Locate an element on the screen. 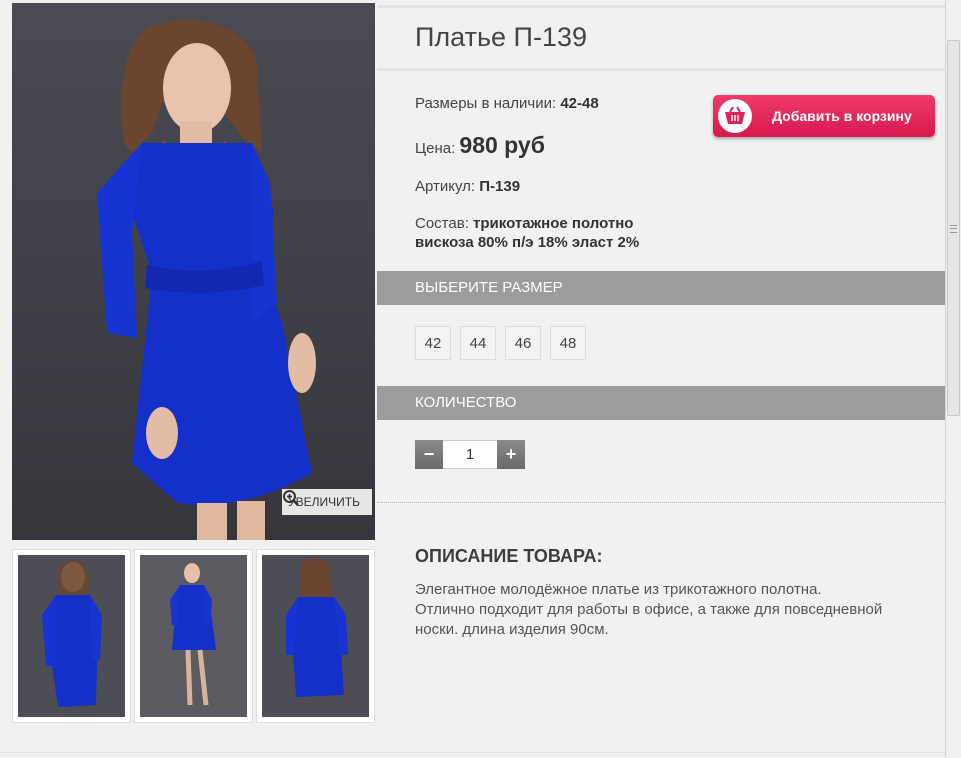  basket-icon is located at coordinates (735, 115).